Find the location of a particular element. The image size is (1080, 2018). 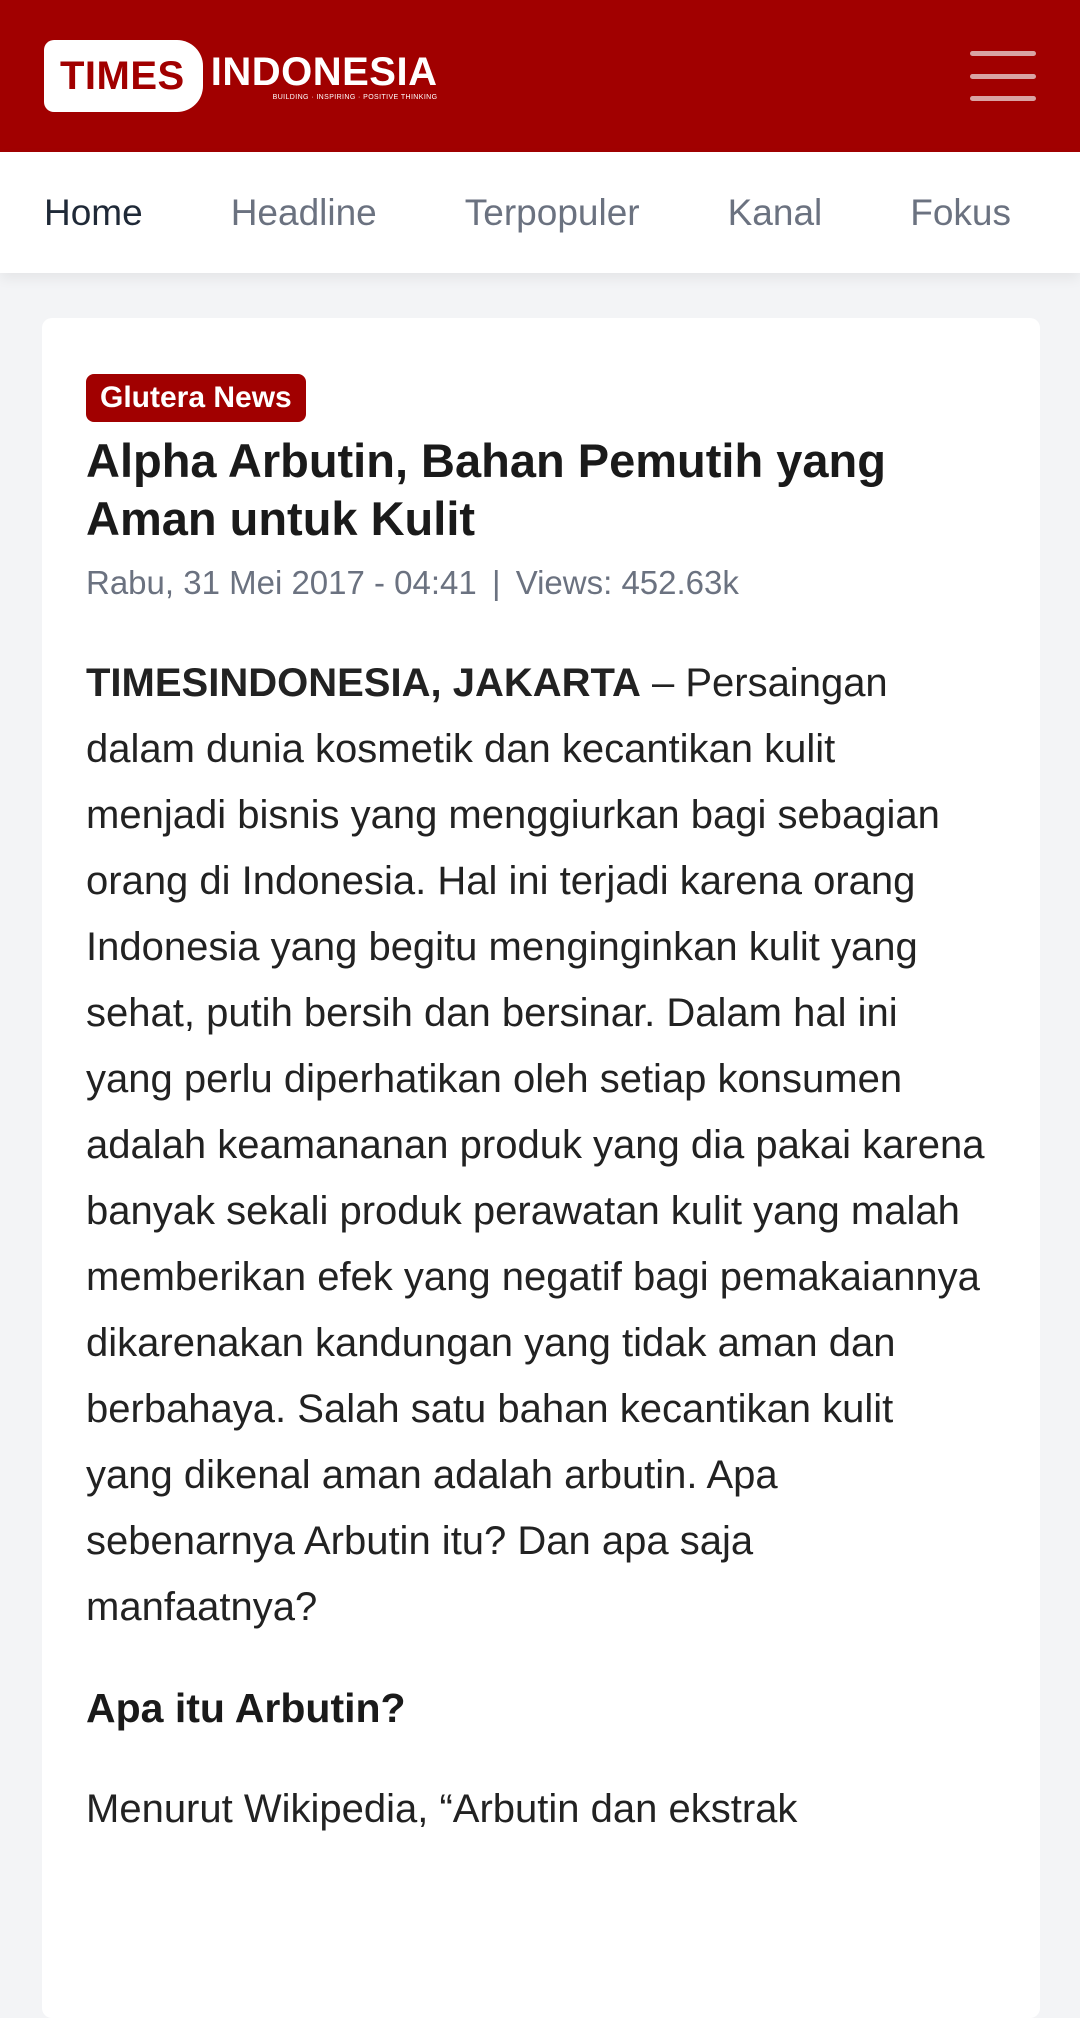

logo-tagline: BUILDING · INSPIRING · POSITIVE THINKING is located at coordinates (355, 97).